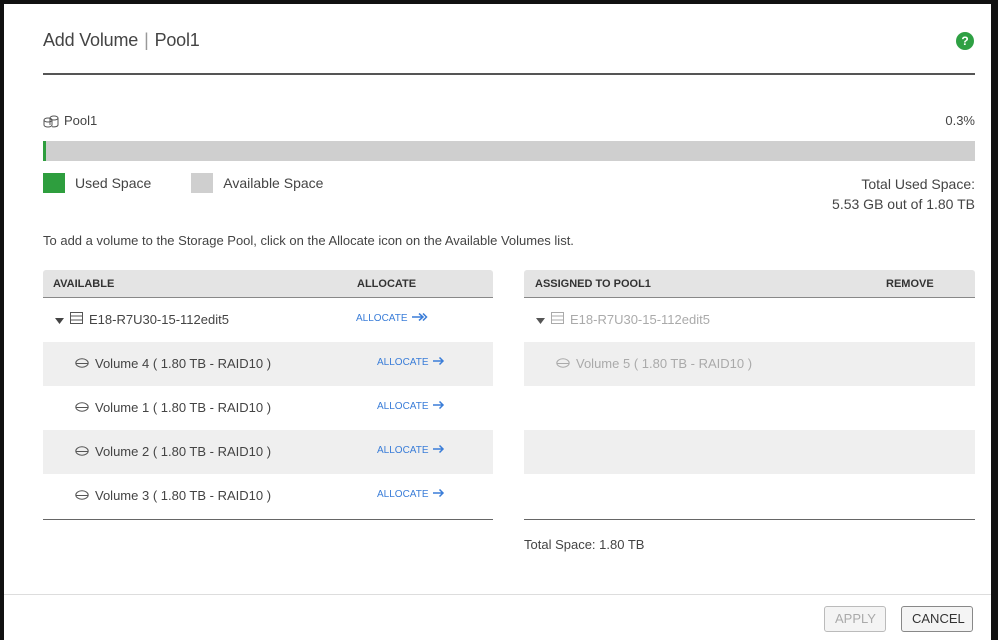 The width and height of the screenshot is (998, 640). I want to click on array-group: E18-R7U30-15-112edit5, so click(142, 319).